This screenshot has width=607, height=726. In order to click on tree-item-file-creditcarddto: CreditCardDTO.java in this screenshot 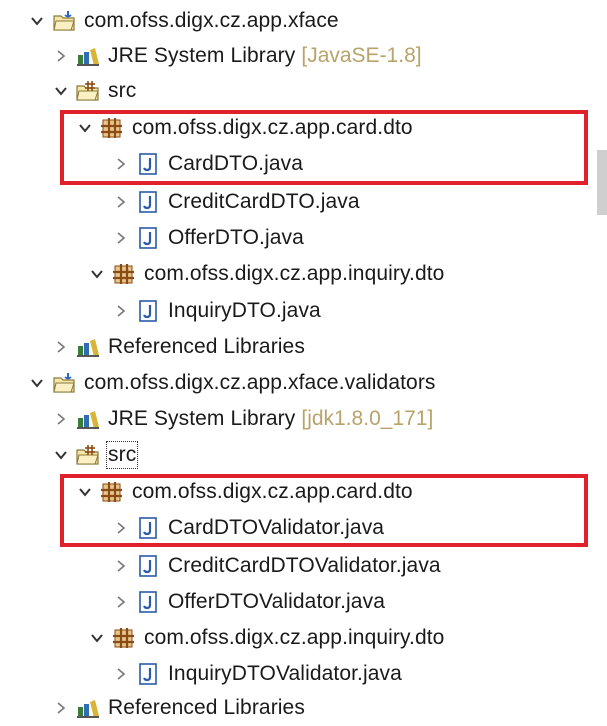, I will do `click(236, 202)`.